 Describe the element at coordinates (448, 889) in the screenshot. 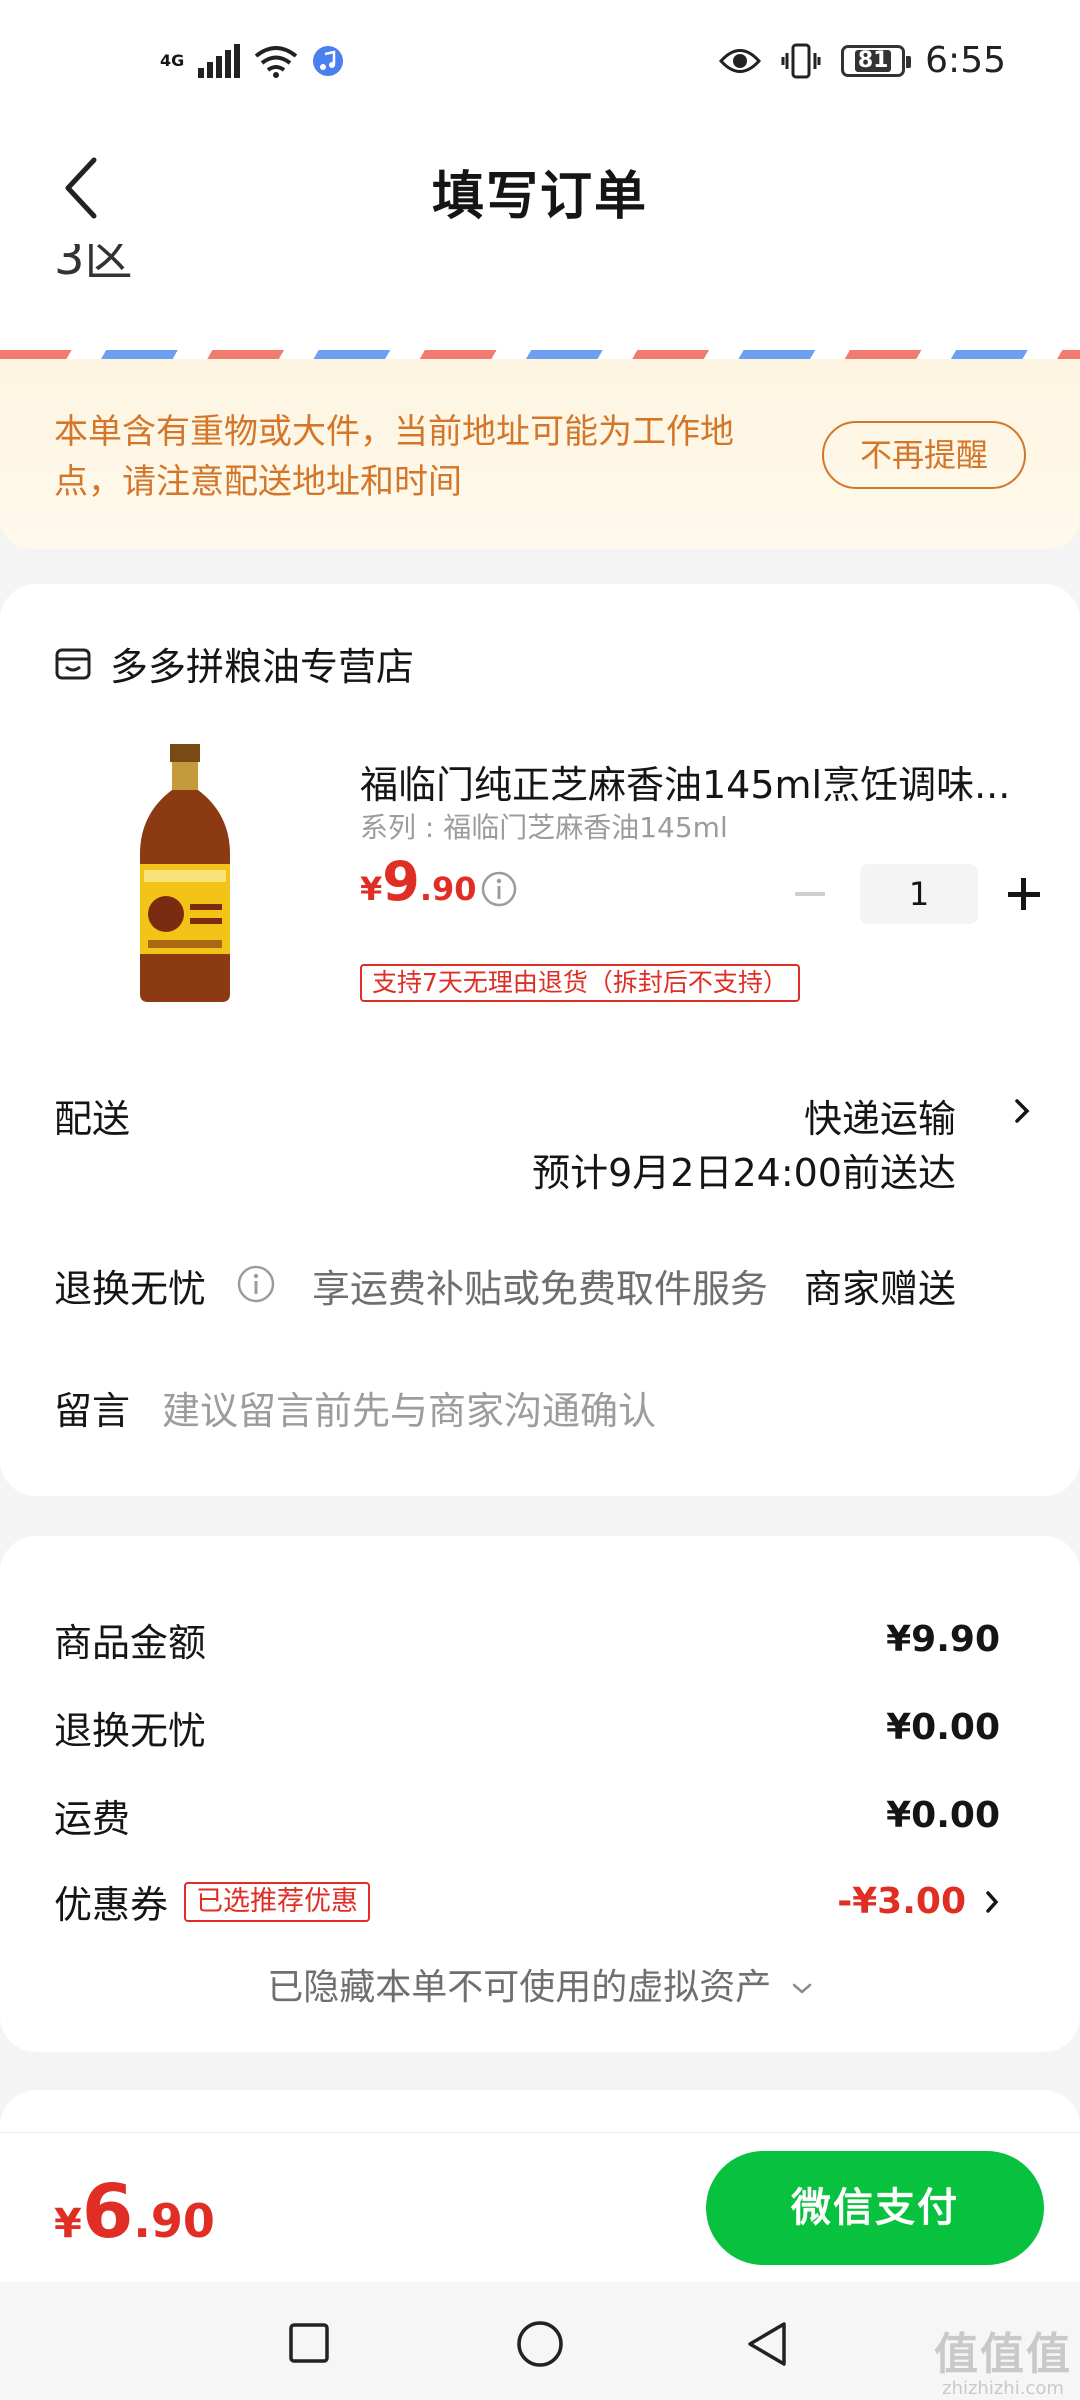

I see `price-decimal: .90` at that location.